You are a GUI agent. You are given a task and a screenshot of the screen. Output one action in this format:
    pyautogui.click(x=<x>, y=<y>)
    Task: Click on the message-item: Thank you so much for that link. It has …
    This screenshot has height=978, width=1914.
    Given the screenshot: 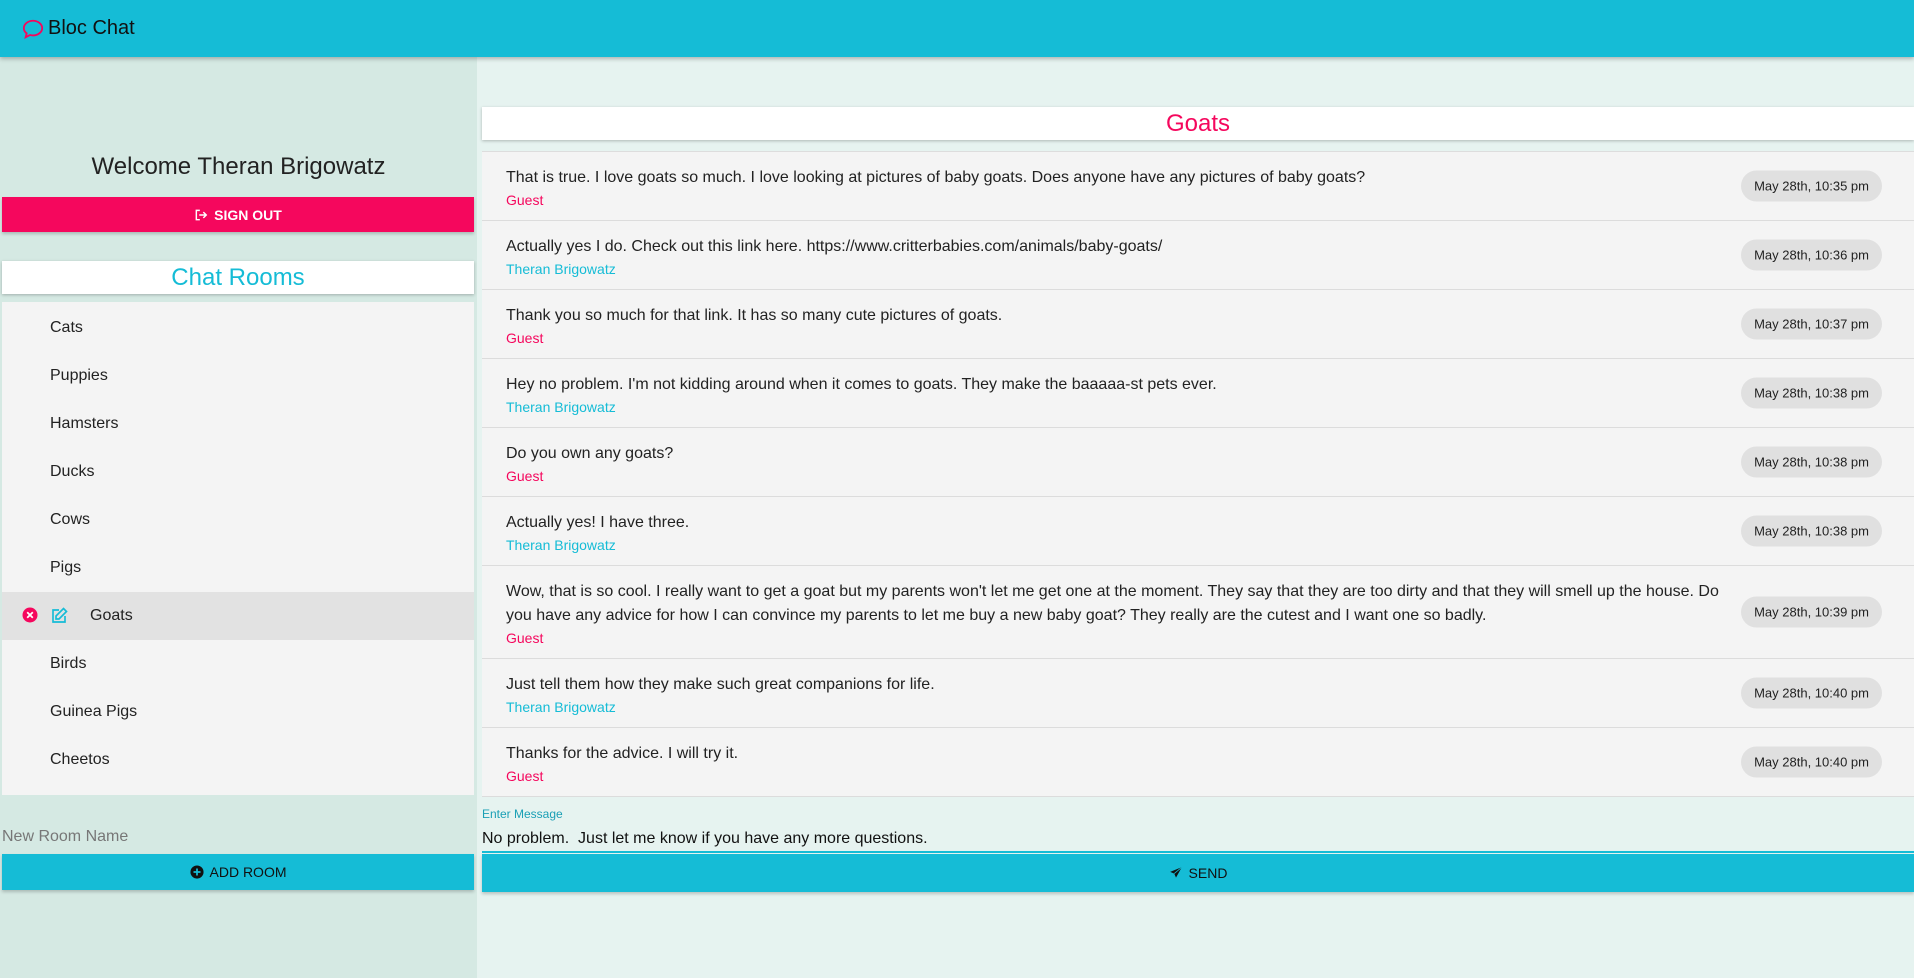 What is the action you would take?
    pyautogui.click(x=1198, y=324)
    